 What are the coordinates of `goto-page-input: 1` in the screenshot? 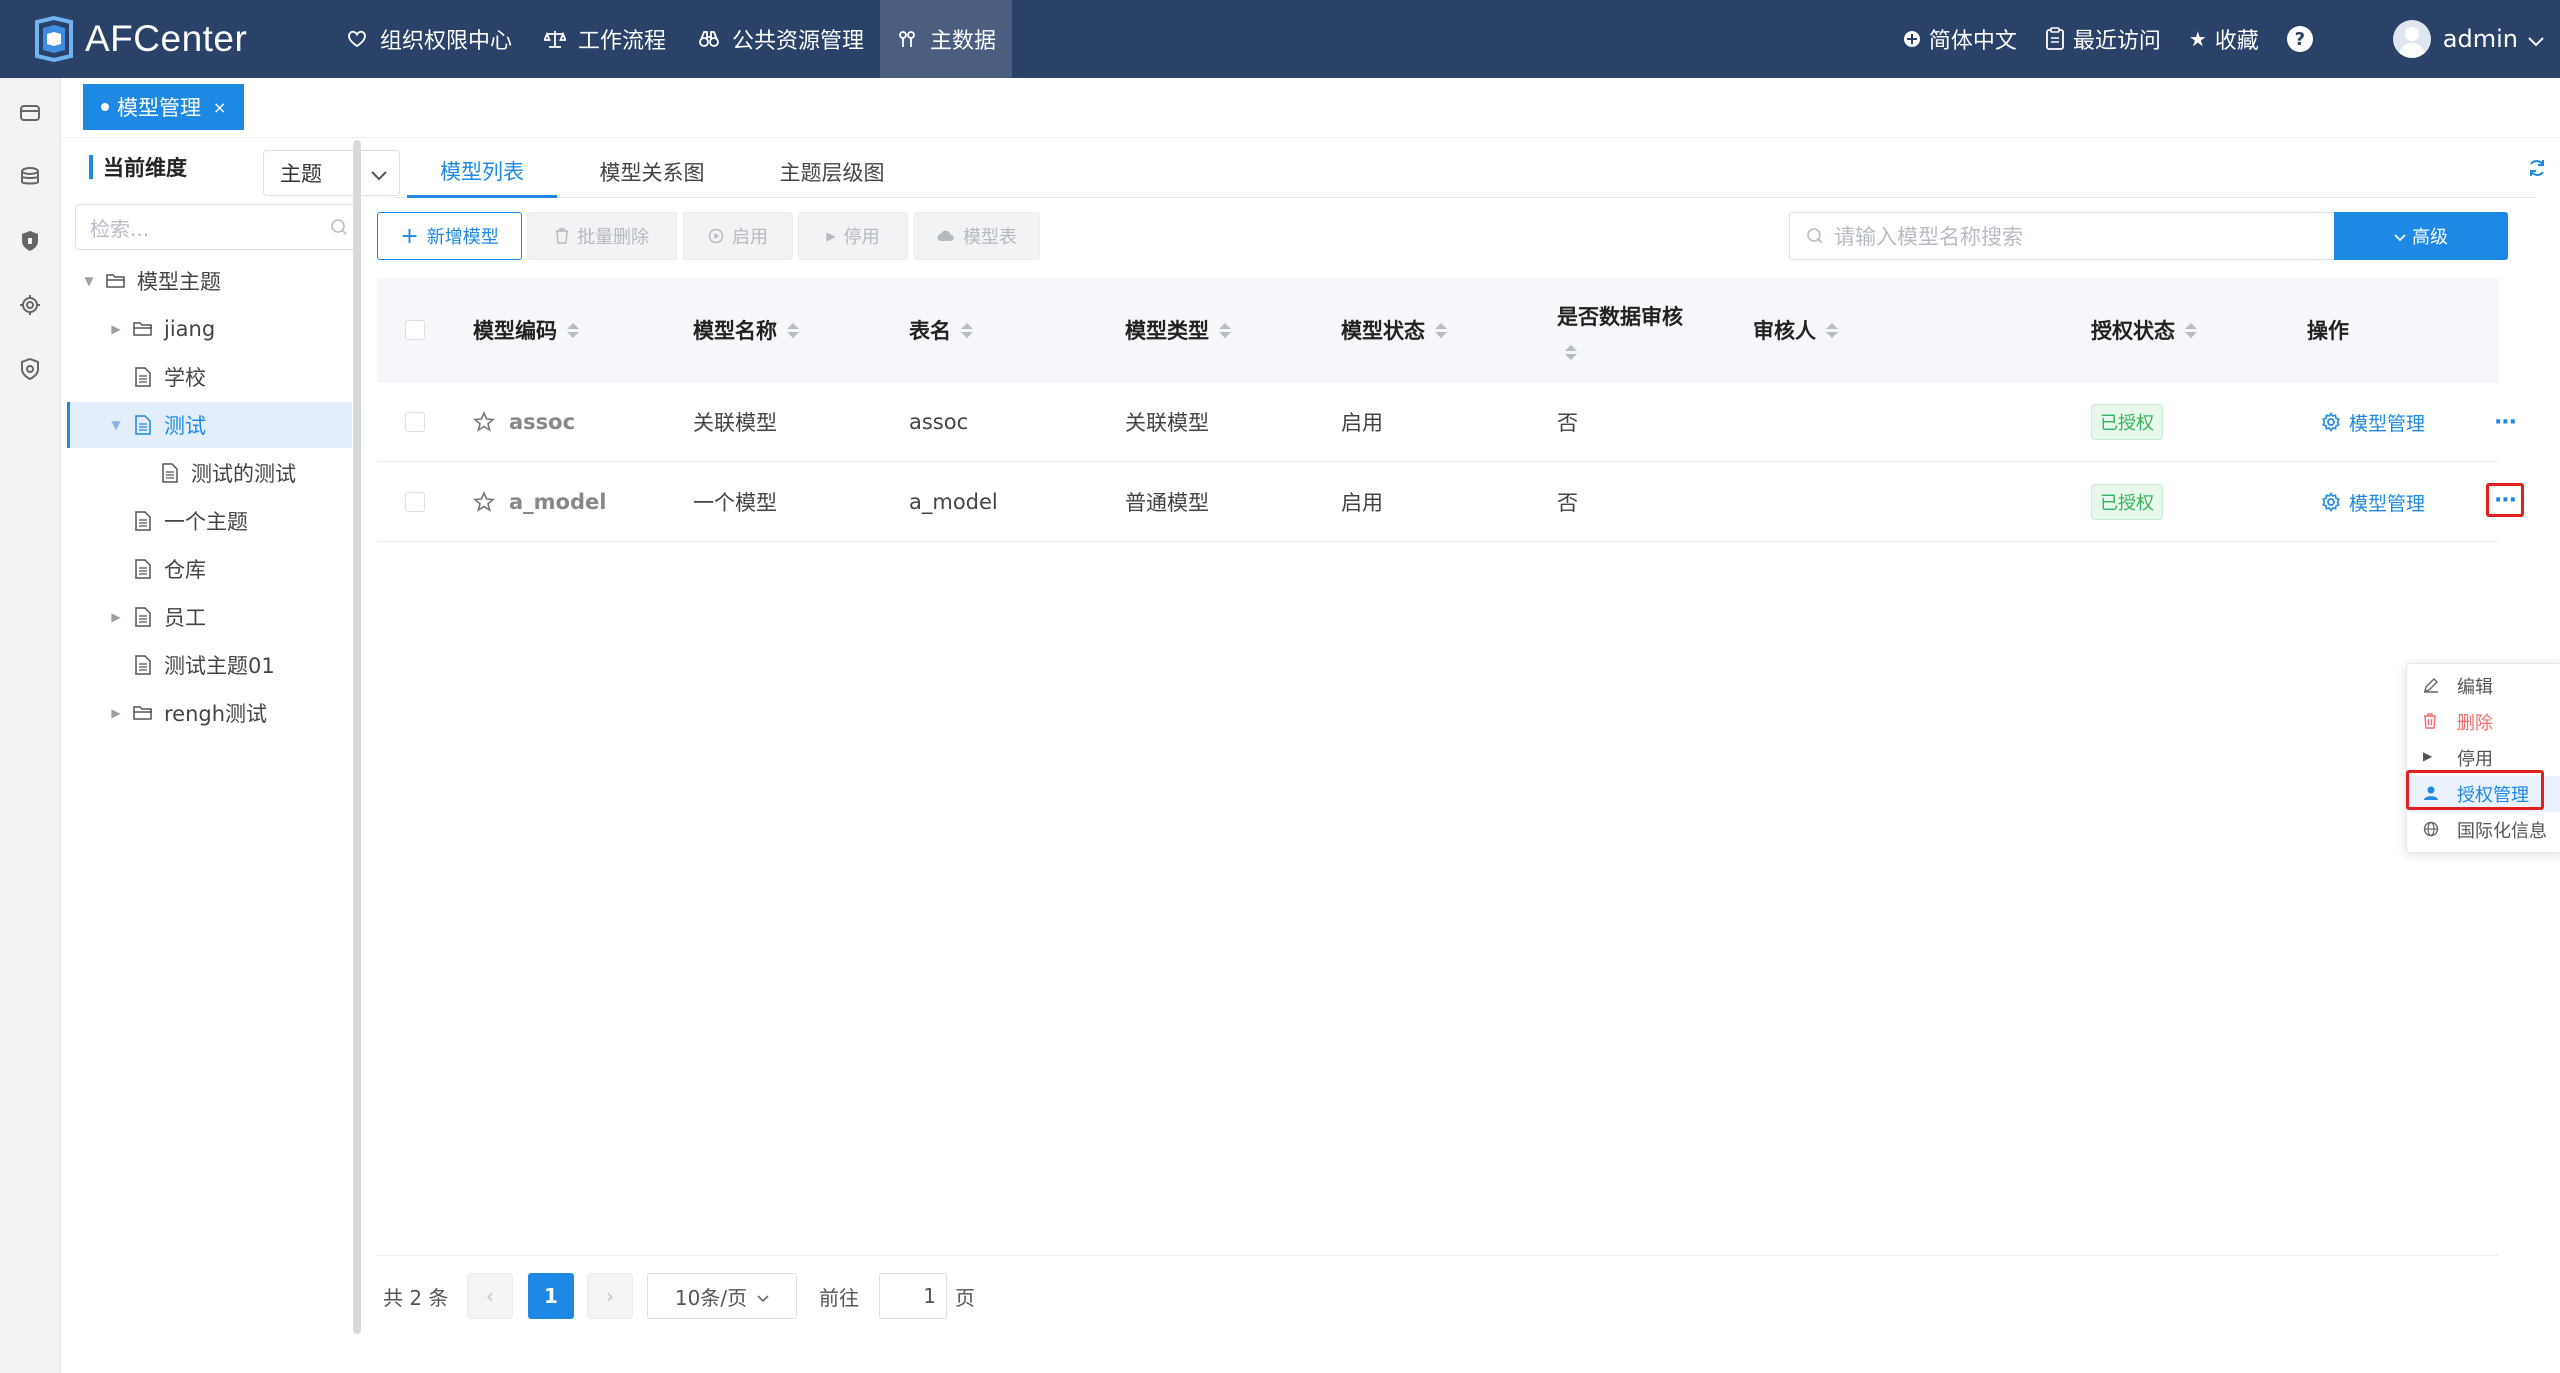 It's located at (913, 1296).